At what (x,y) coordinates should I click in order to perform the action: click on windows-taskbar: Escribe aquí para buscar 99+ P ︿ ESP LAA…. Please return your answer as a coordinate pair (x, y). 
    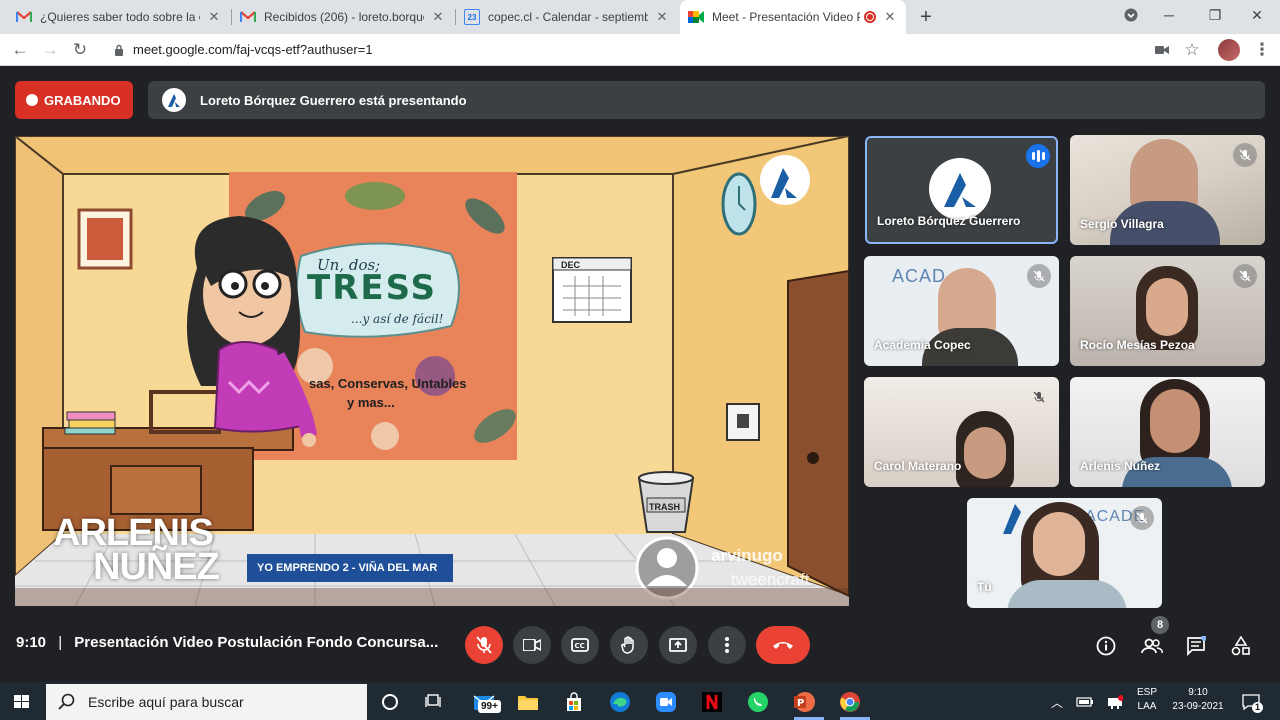
    Looking at the image, I should click on (640, 701).